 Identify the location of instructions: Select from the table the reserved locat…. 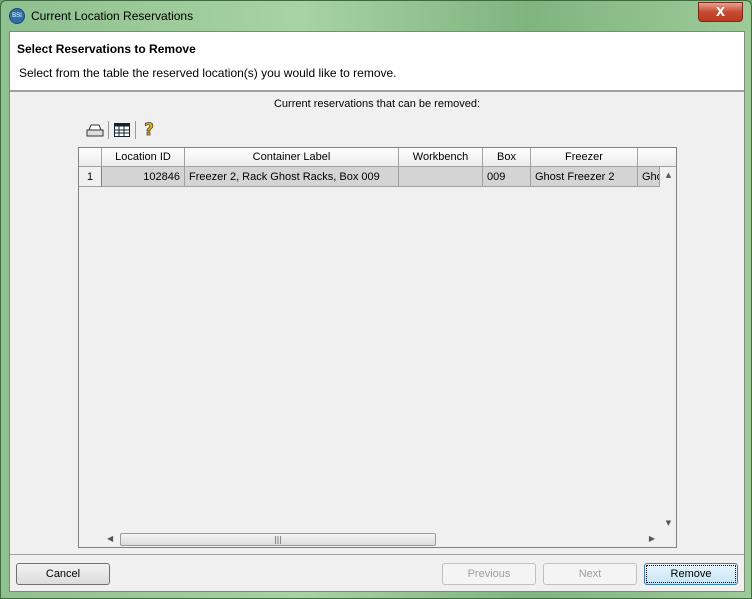
(208, 73).